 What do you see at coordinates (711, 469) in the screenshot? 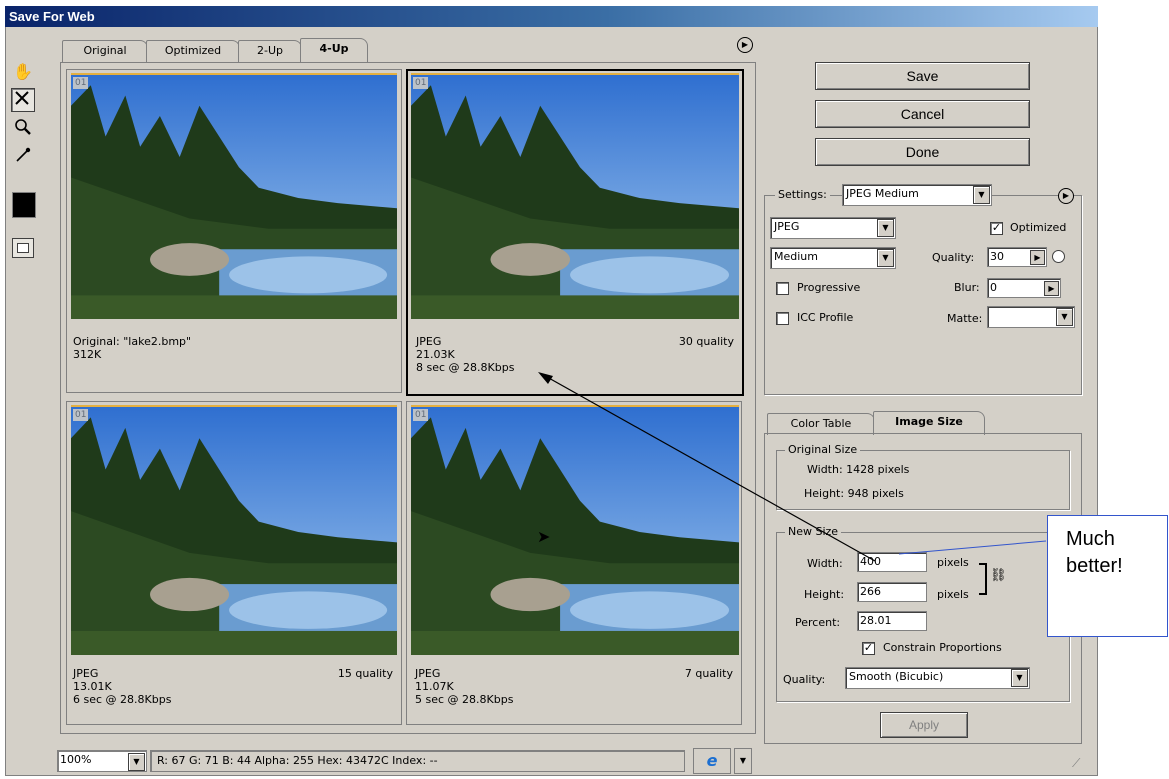
I see `annotation-arrow-line` at bounding box center [711, 469].